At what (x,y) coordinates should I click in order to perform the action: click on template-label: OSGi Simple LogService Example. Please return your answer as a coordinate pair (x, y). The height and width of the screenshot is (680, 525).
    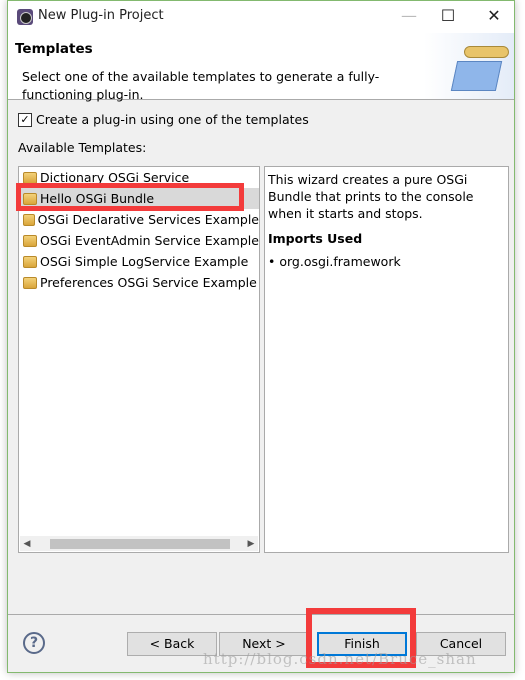
    Looking at the image, I should click on (144, 261).